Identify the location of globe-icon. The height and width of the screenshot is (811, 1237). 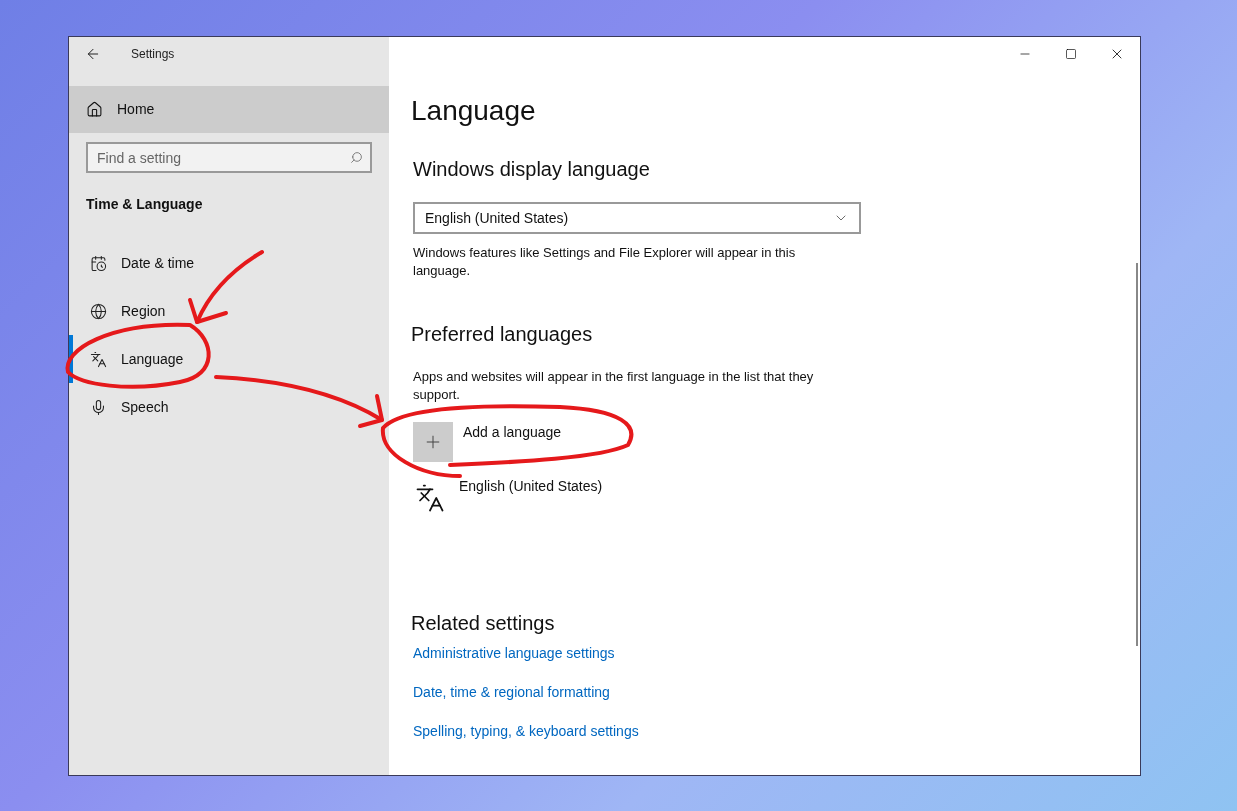
(98, 311).